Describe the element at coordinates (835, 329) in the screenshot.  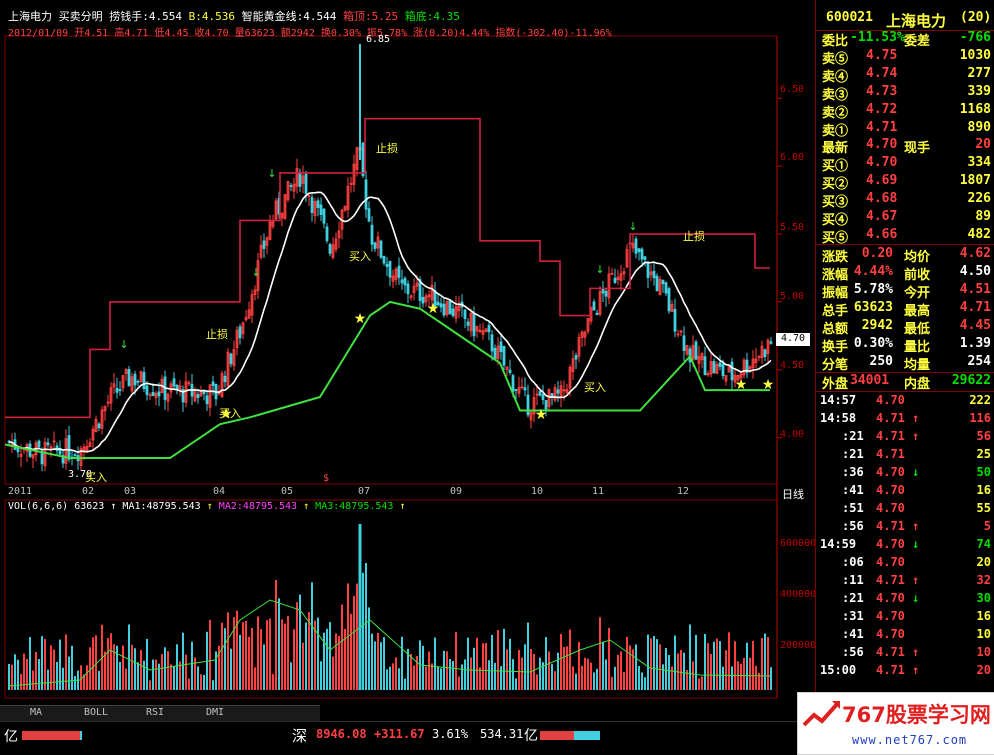
I see `stat-label: 总额` at that location.